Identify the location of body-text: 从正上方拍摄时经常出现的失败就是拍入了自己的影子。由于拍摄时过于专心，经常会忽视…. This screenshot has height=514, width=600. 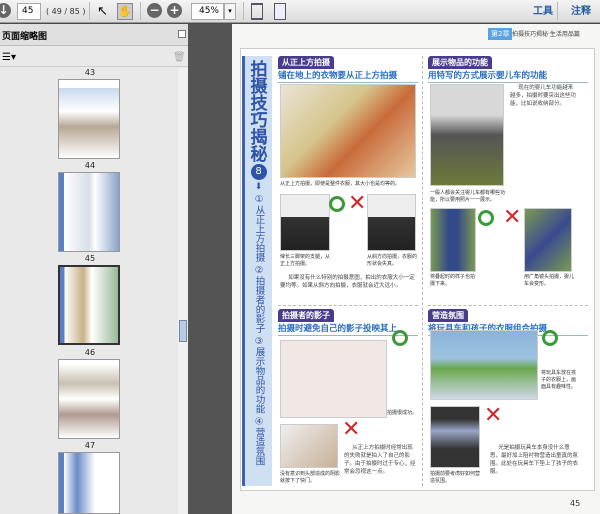
(380, 460).